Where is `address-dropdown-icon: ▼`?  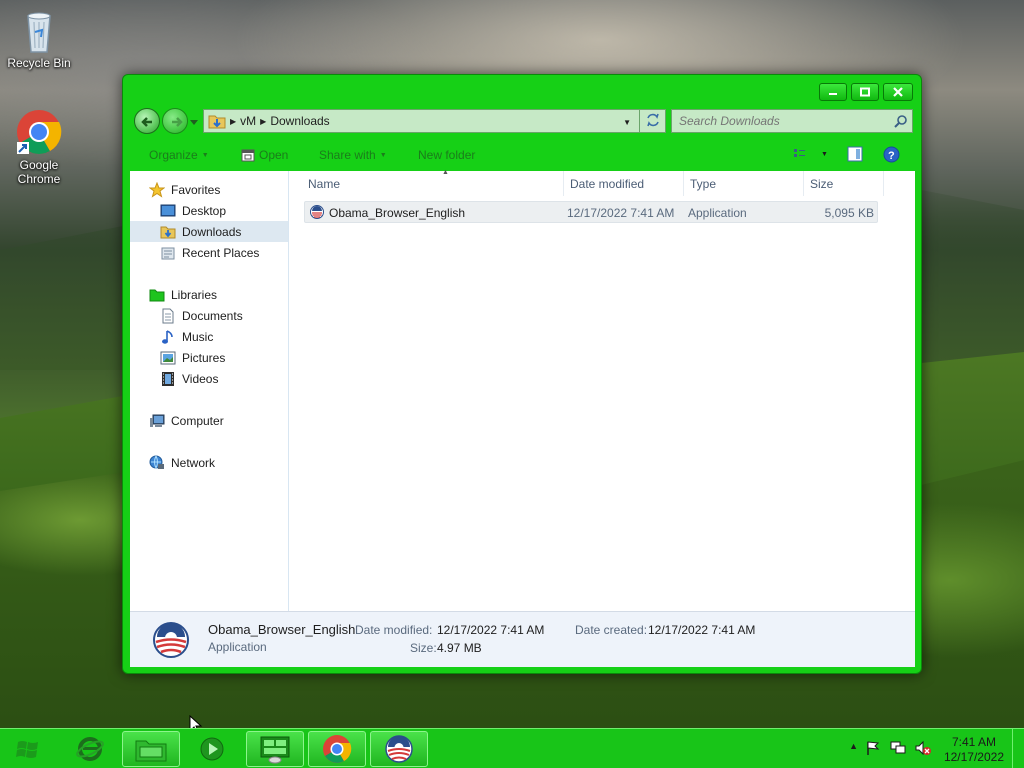
address-dropdown-icon: ▼ is located at coordinates (627, 122).